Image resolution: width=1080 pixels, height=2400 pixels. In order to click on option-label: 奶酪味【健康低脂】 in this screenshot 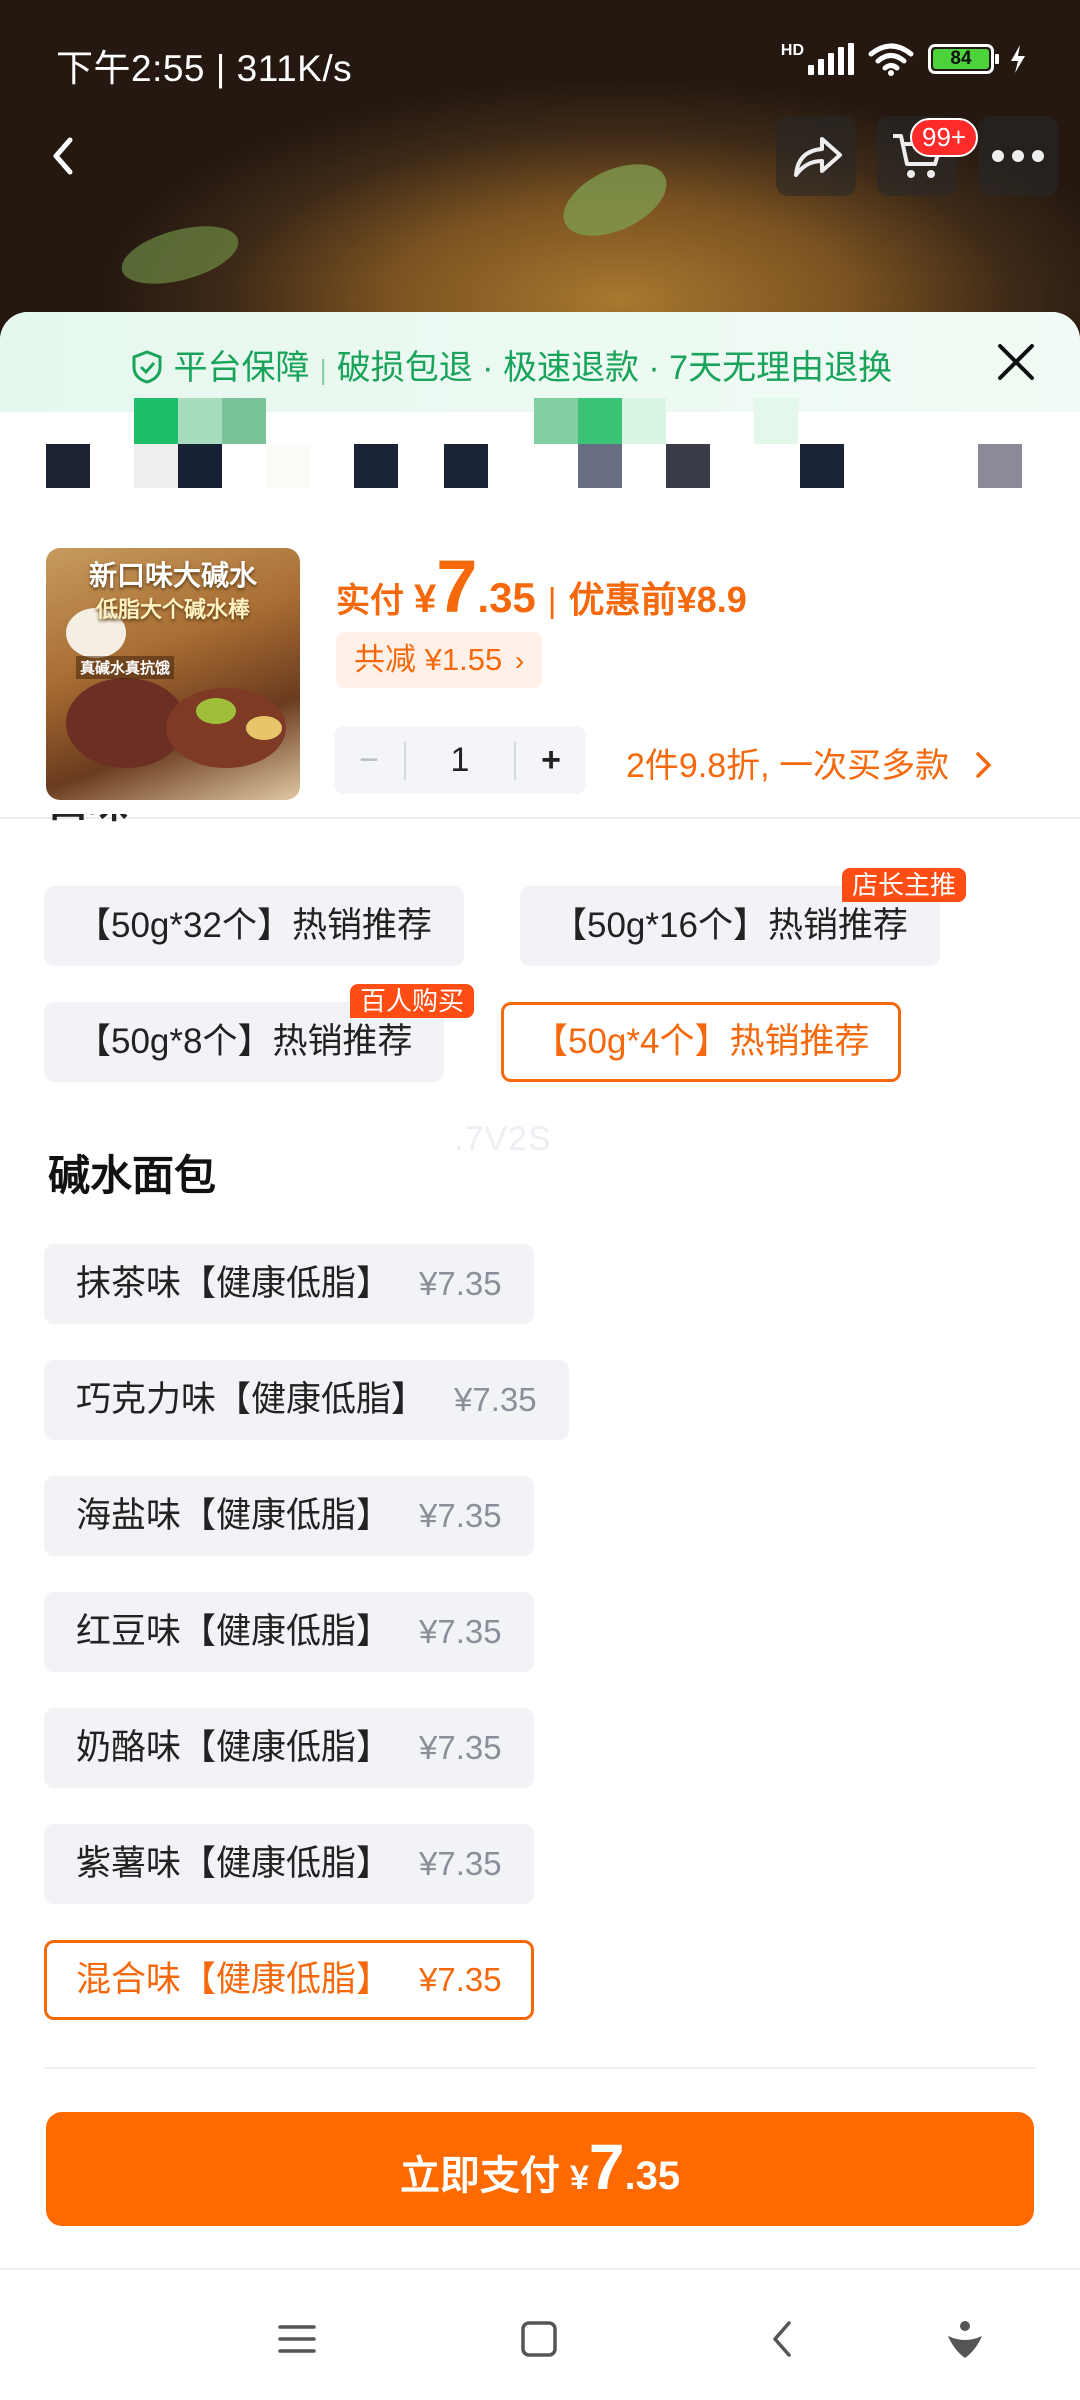, I will do `click(234, 1747)`.